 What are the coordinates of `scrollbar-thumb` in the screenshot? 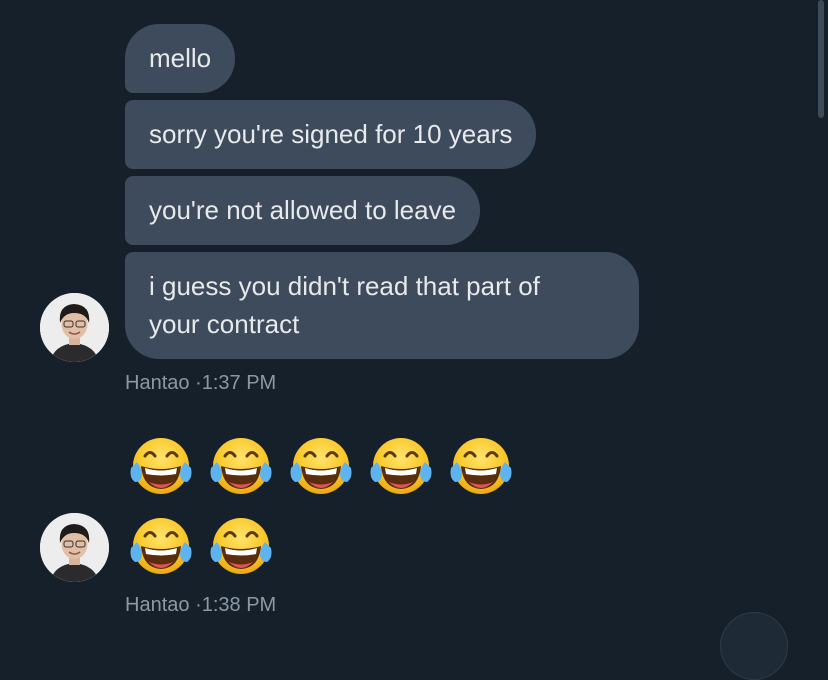 It's located at (821, 59).